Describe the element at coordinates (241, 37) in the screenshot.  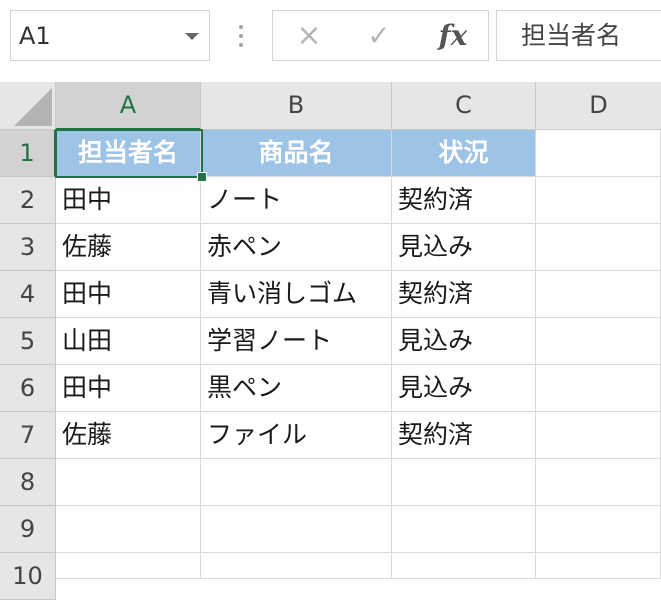
I see `drag-handle-icon` at that location.